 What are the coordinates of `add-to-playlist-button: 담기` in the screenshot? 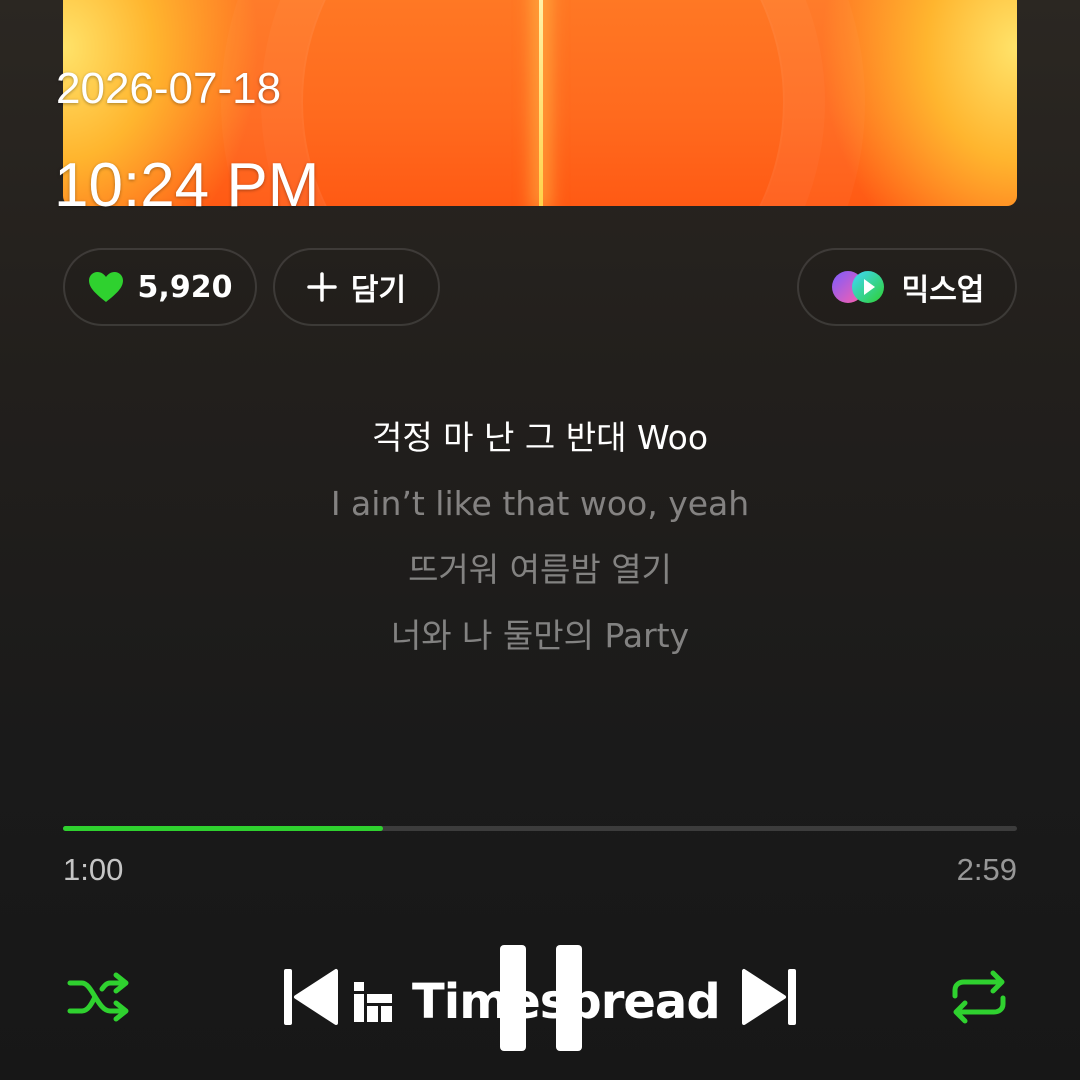 It's located at (356, 287).